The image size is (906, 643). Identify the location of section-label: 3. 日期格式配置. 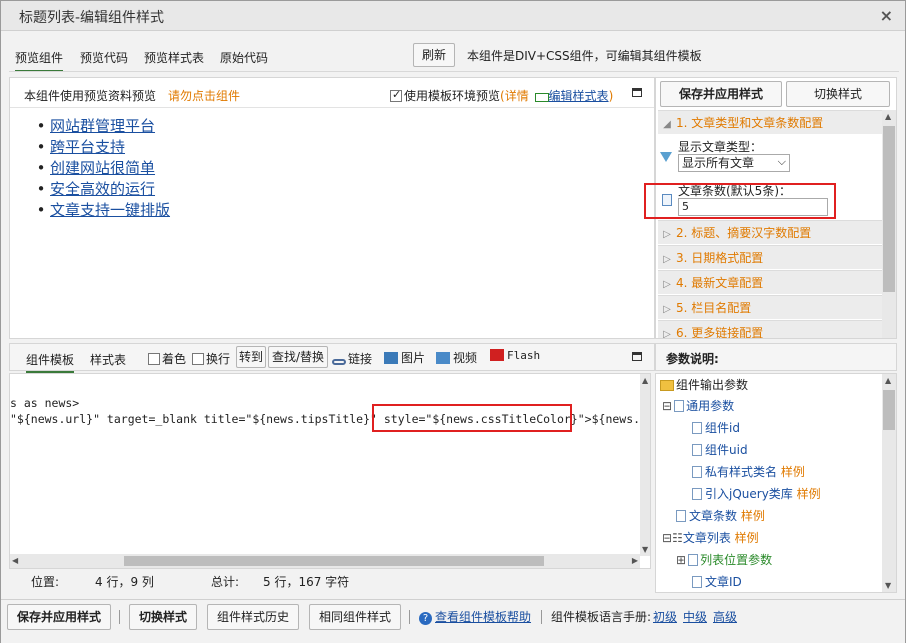
(720, 258).